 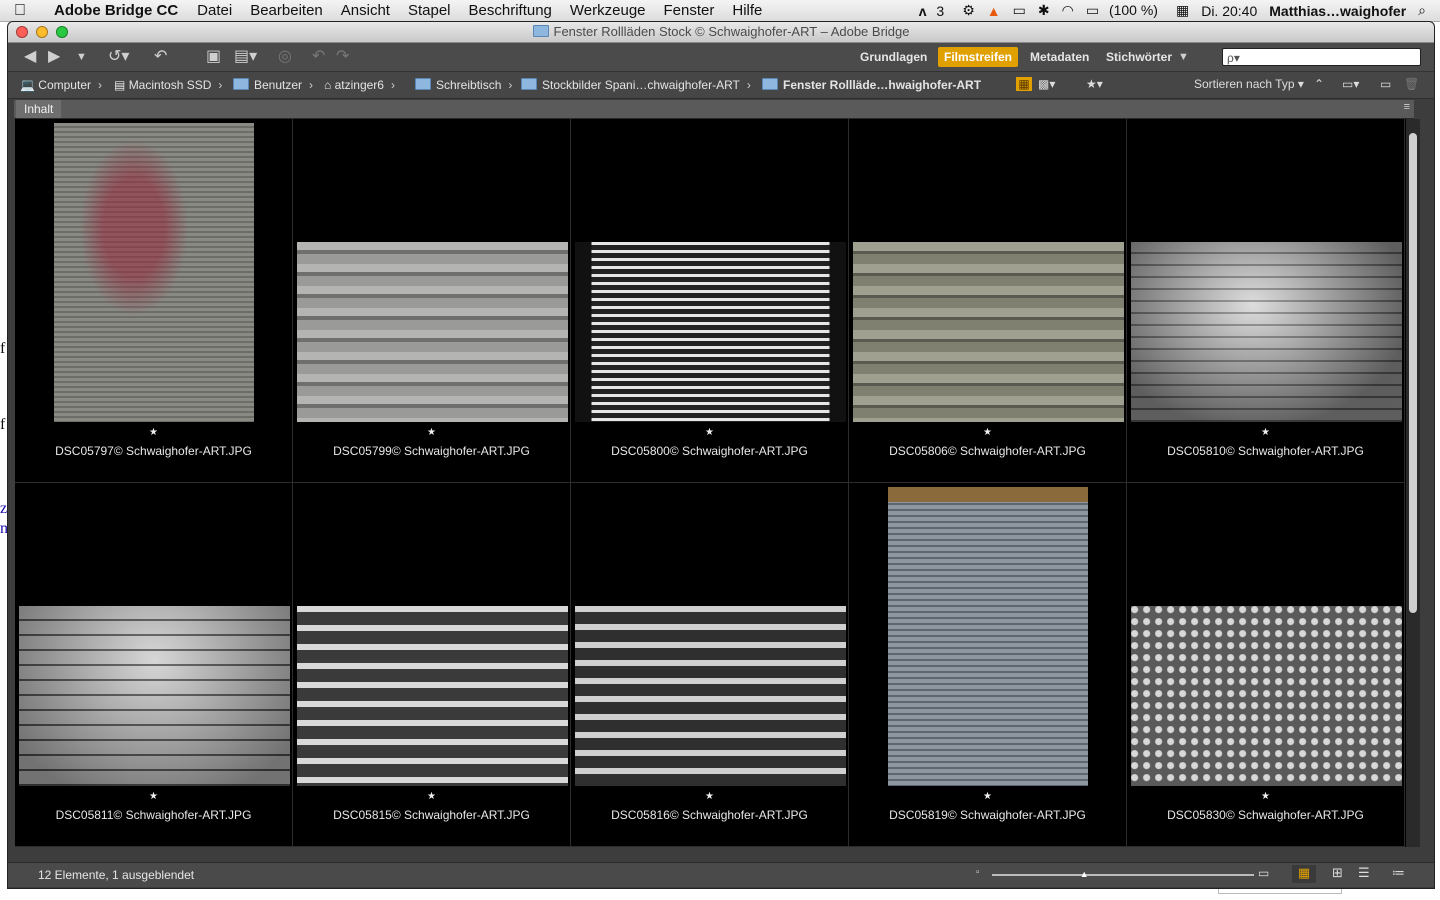 I want to click on thumbnail-cell: ★ DSC05819© Schwaighofer-ART.JPG, so click(x=988, y=665).